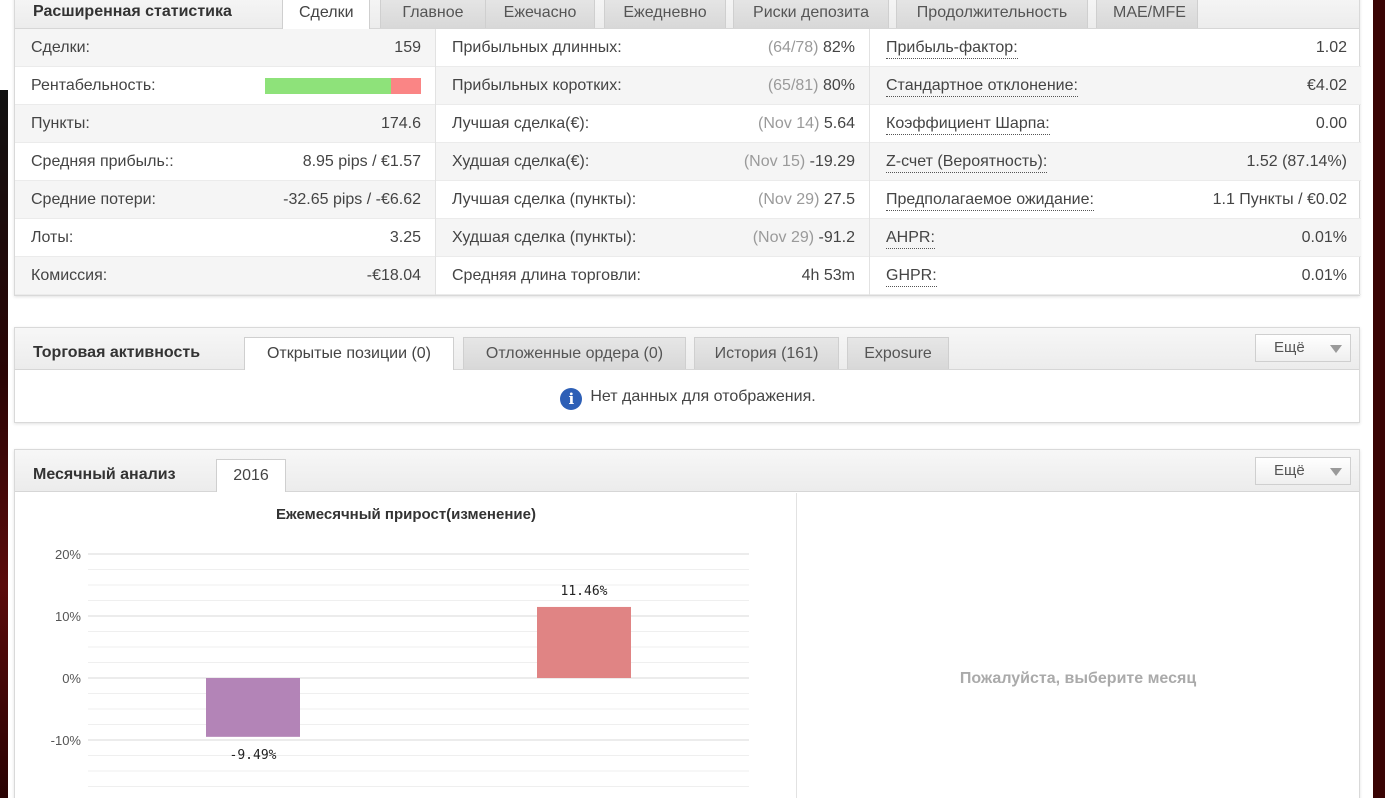 This screenshot has height=798, width=1385. I want to click on tab-deposit-risk: Риски депозита, so click(811, 14).